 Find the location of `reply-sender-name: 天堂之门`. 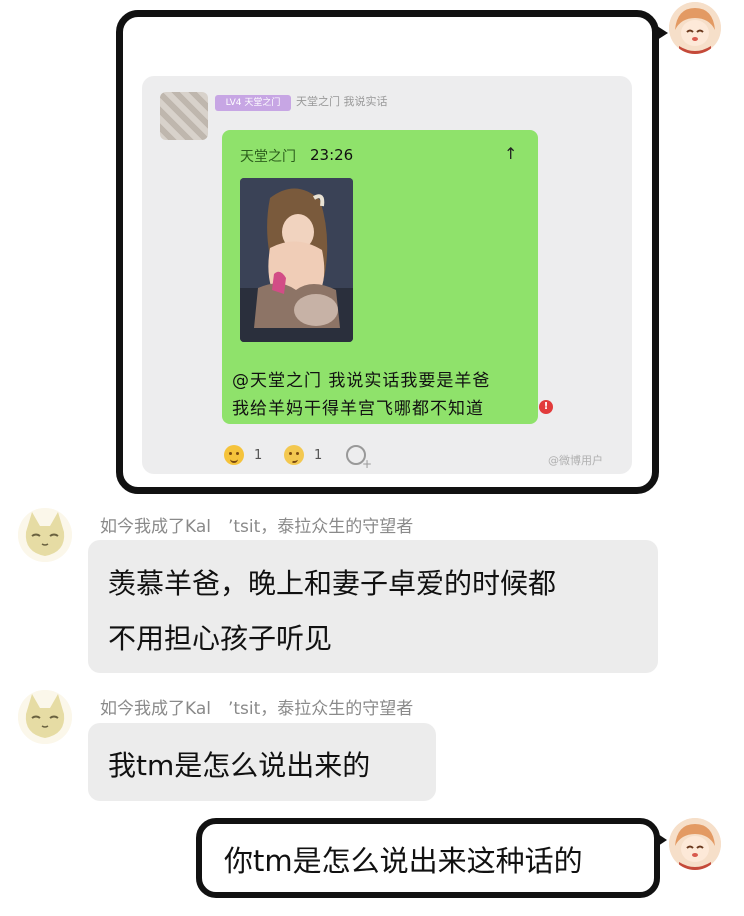

reply-sender-name: 天堂之门 is located at coordinates (268, 157).